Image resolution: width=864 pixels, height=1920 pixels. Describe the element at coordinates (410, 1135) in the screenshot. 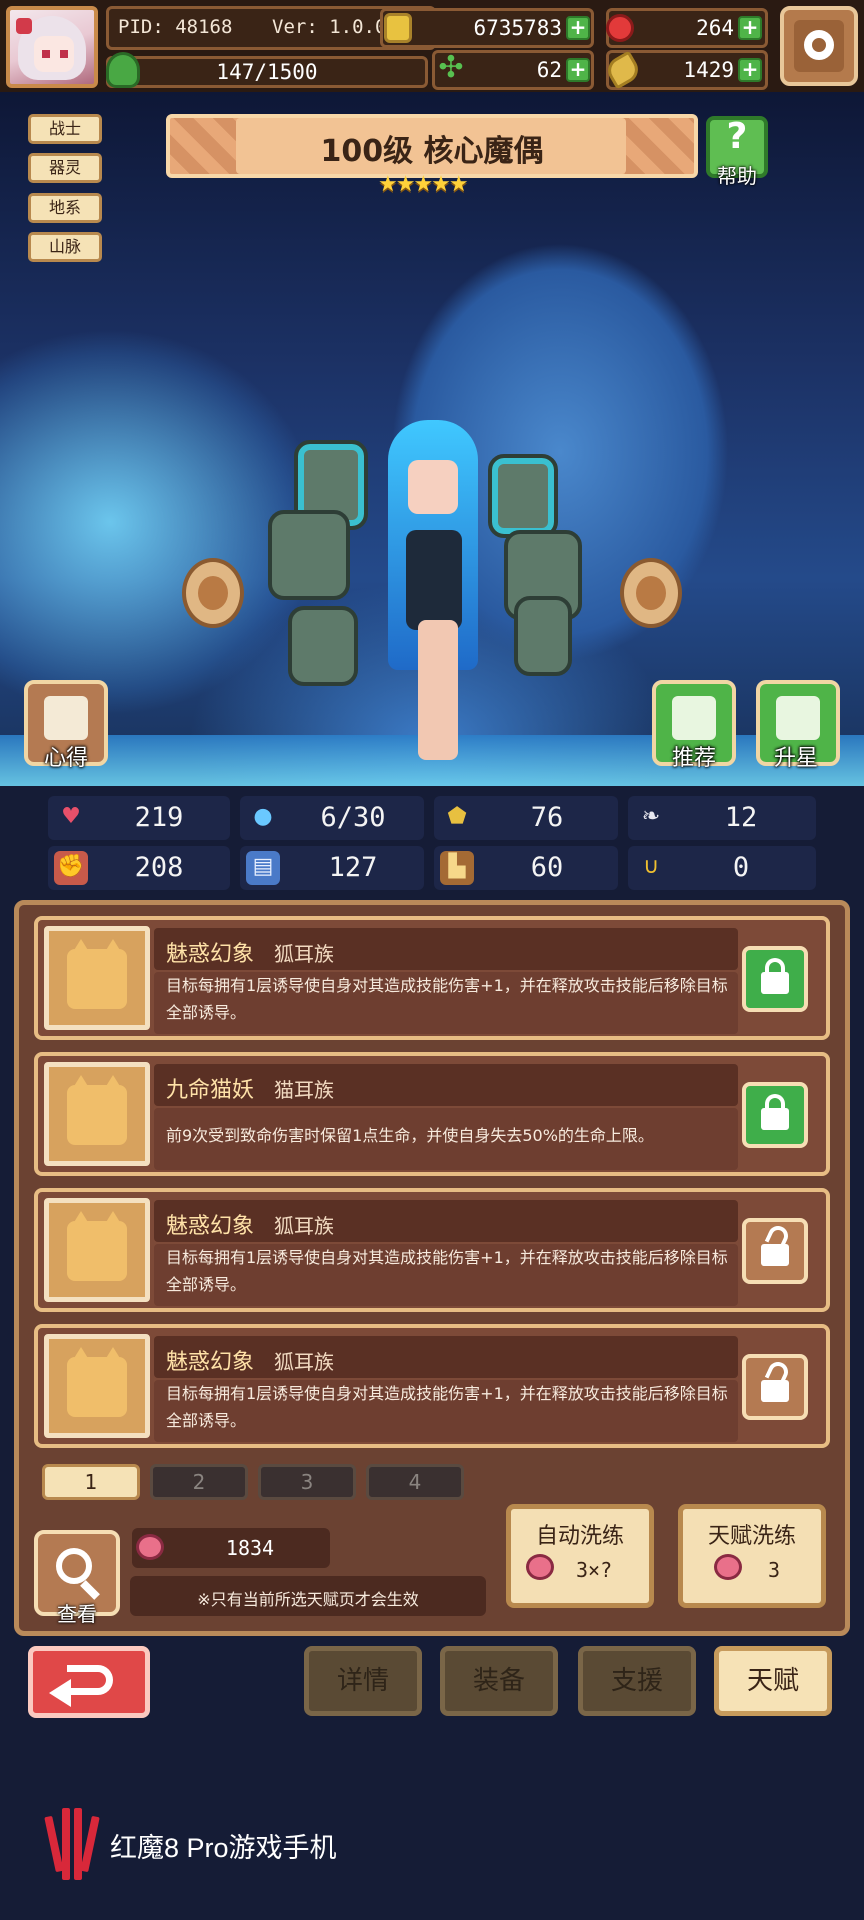

I see `talent-description: 前9次受到致命伤害时保留1点生命，并使自身失去50%的生命上限。` at that location.